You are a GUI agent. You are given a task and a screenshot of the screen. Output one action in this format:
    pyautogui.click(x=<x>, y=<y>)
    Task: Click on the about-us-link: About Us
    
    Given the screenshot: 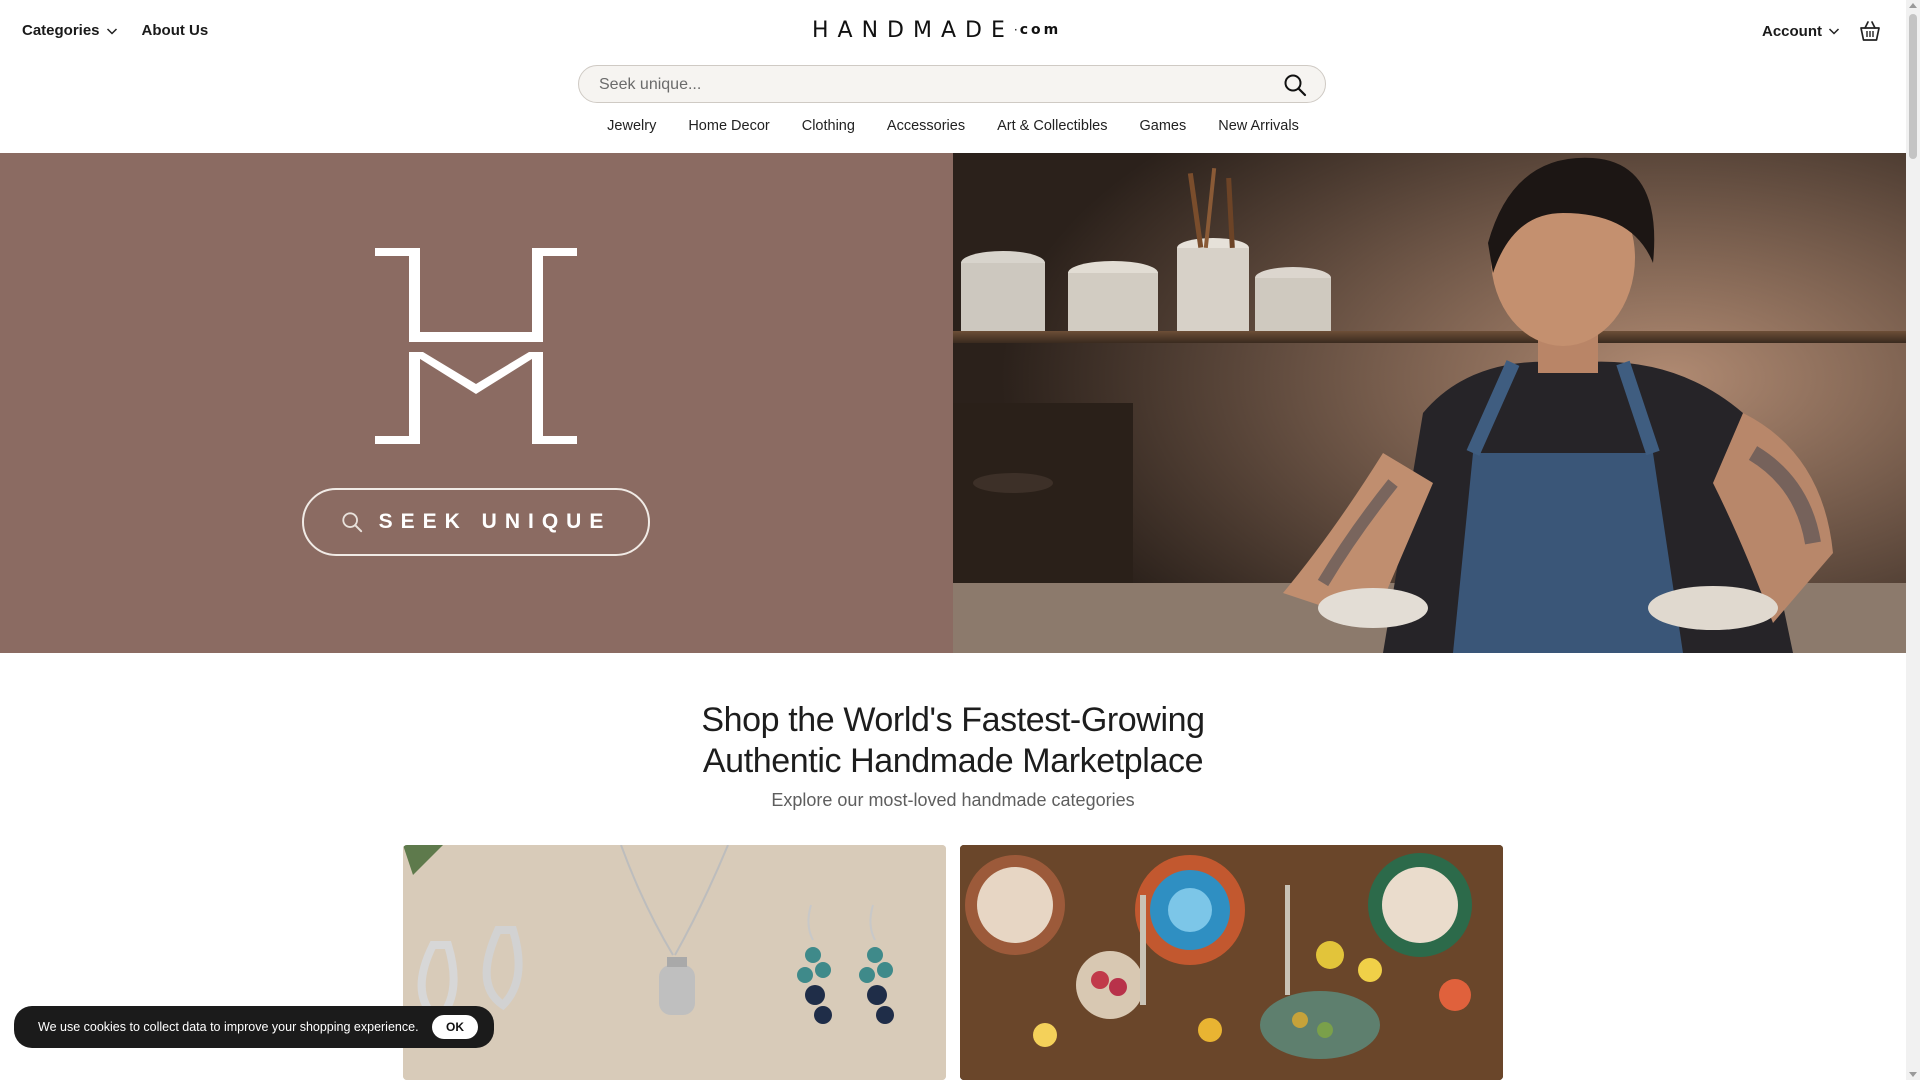 What is the action you would take?
    pyautogui.click(x=175, y=30)
    